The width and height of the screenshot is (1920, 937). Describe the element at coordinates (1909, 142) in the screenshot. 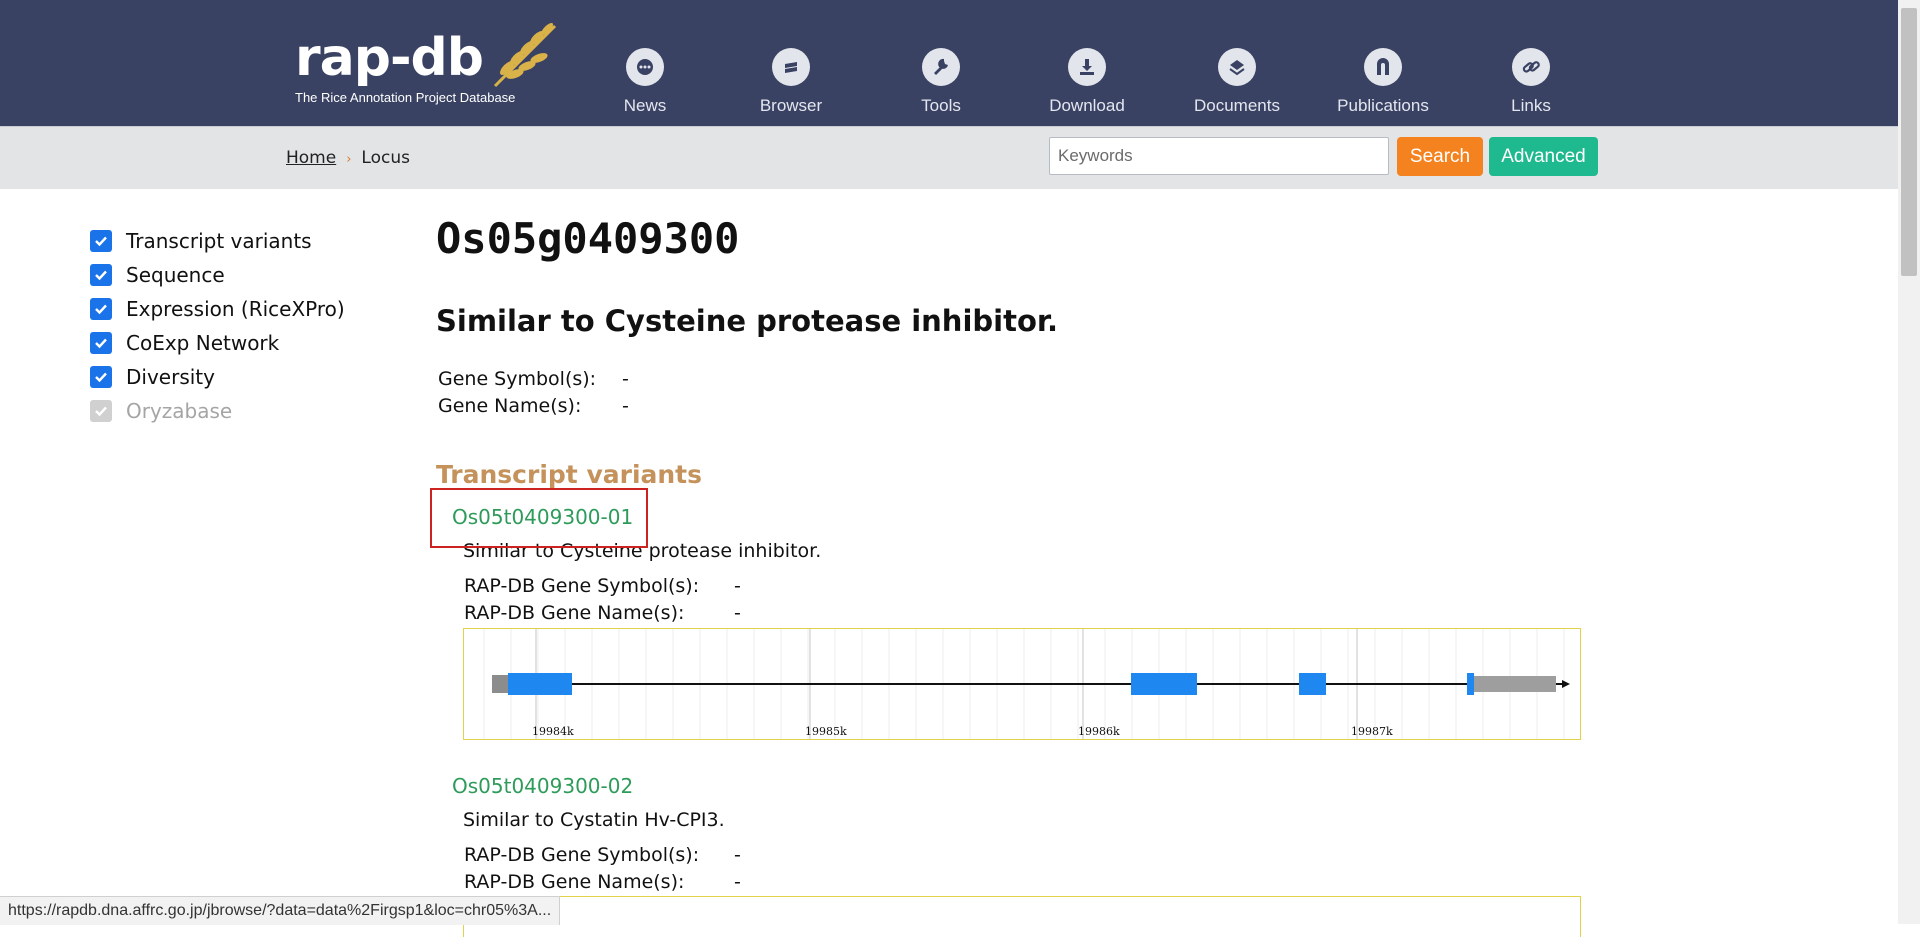

I see `page-scrollbar-thumb` at that location.